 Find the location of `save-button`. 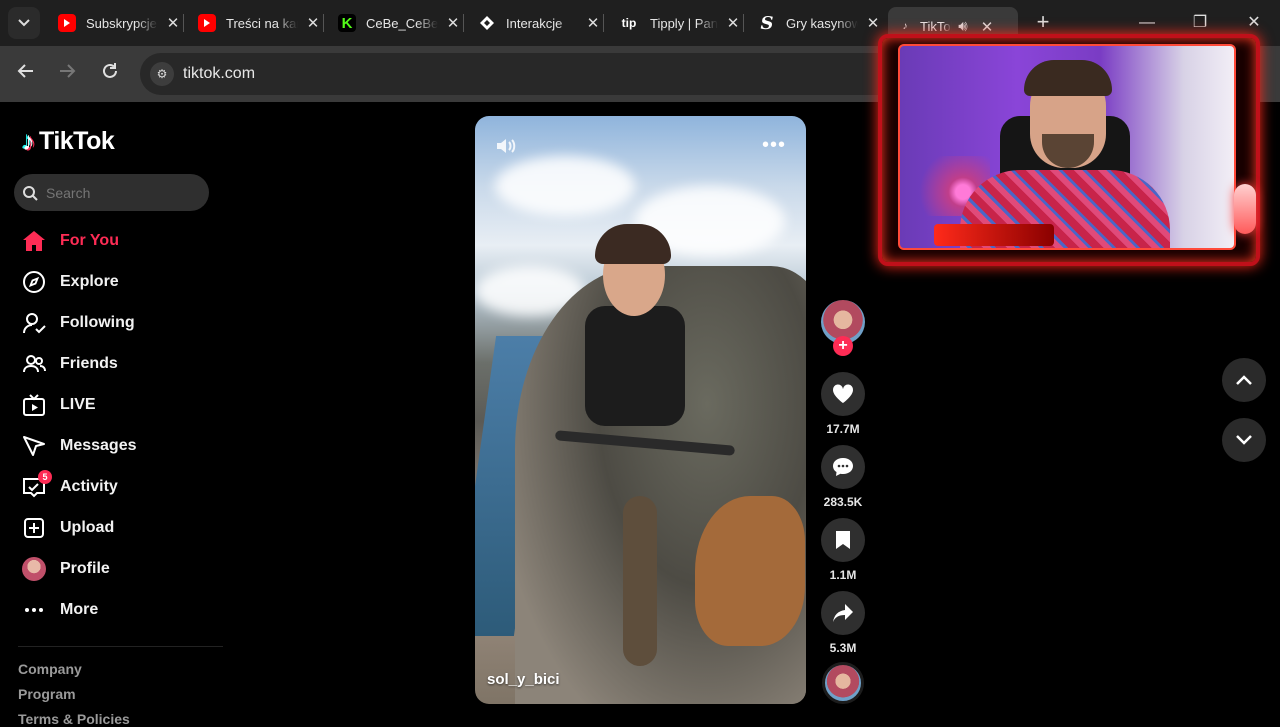

save-button is located at coordinates (843, 540).